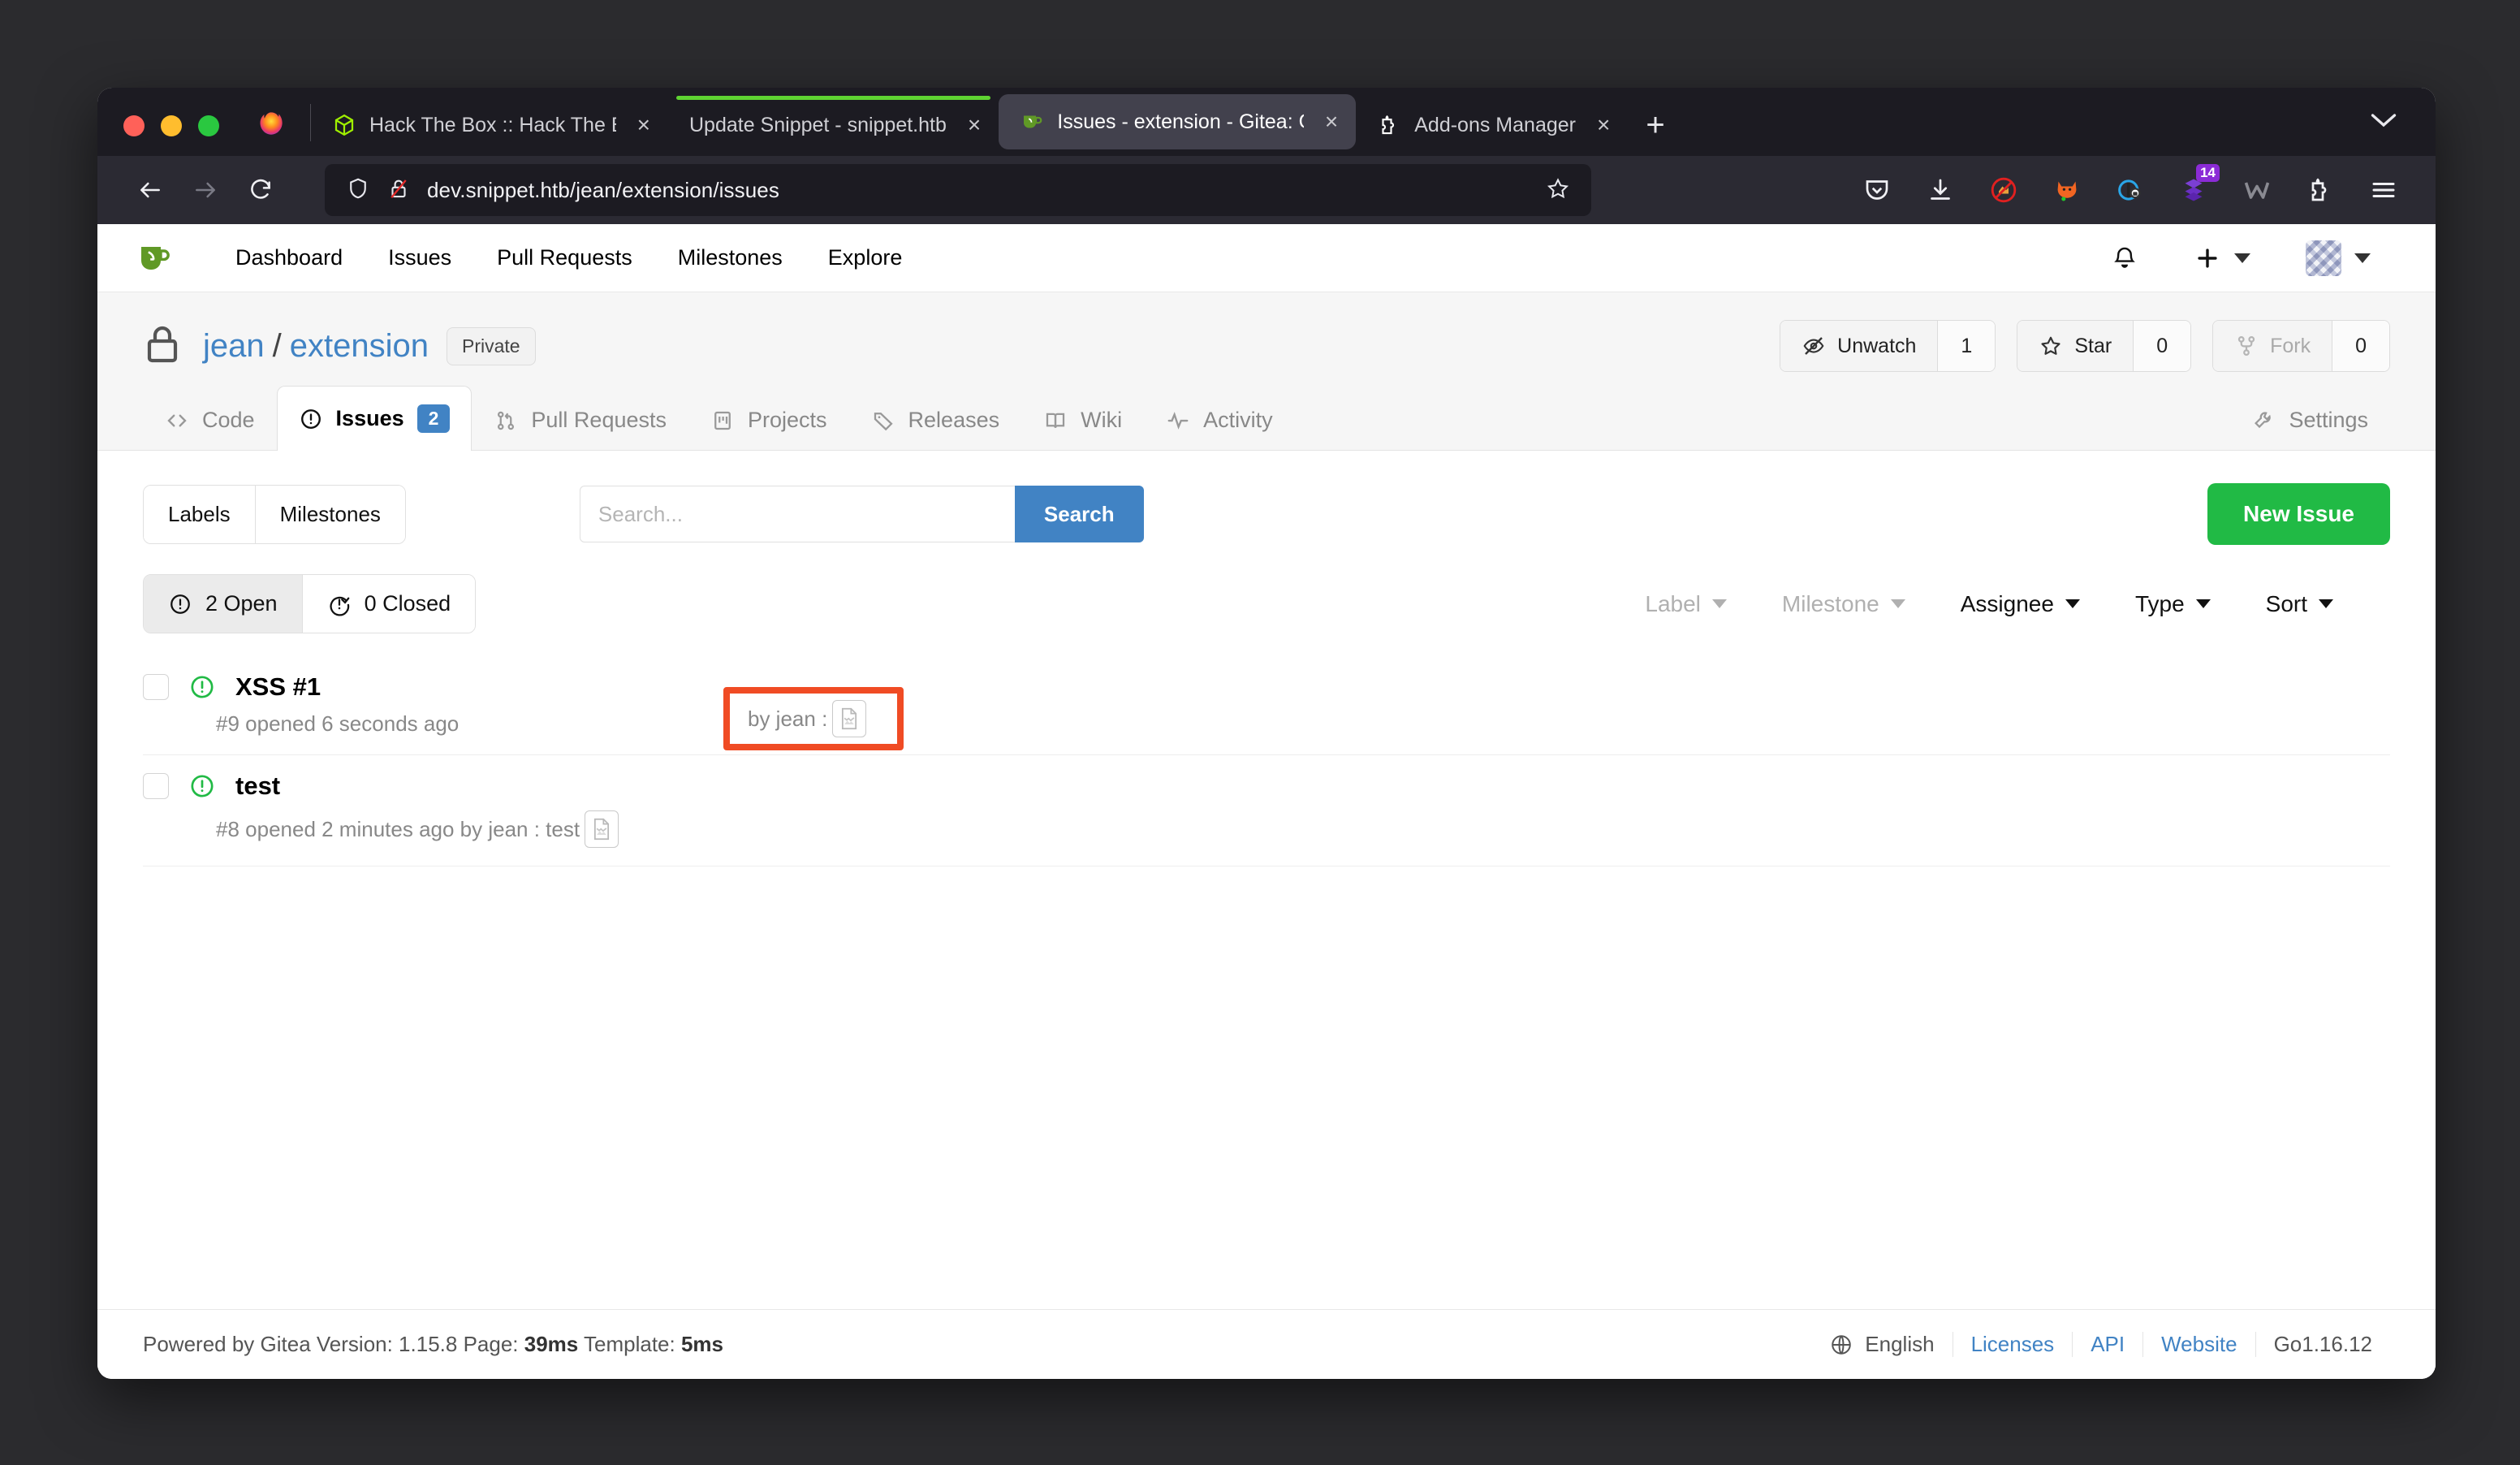 Image resolution: width=2520 pixels, height=1465 pixels. I want to click on browser-tab-addons-manager: Add-ons Manager ×, so click(1492, 125).